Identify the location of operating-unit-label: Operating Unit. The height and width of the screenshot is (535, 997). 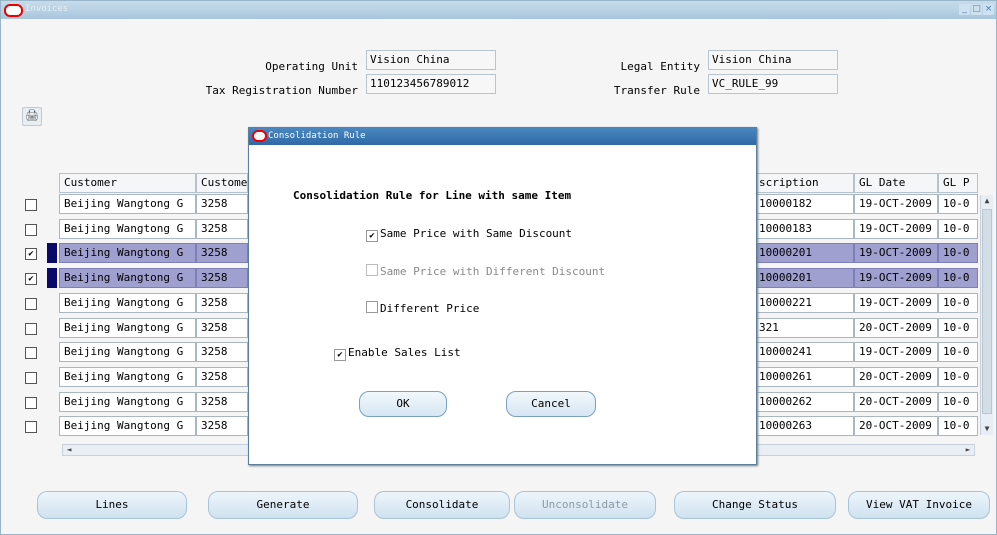
(311, 66).